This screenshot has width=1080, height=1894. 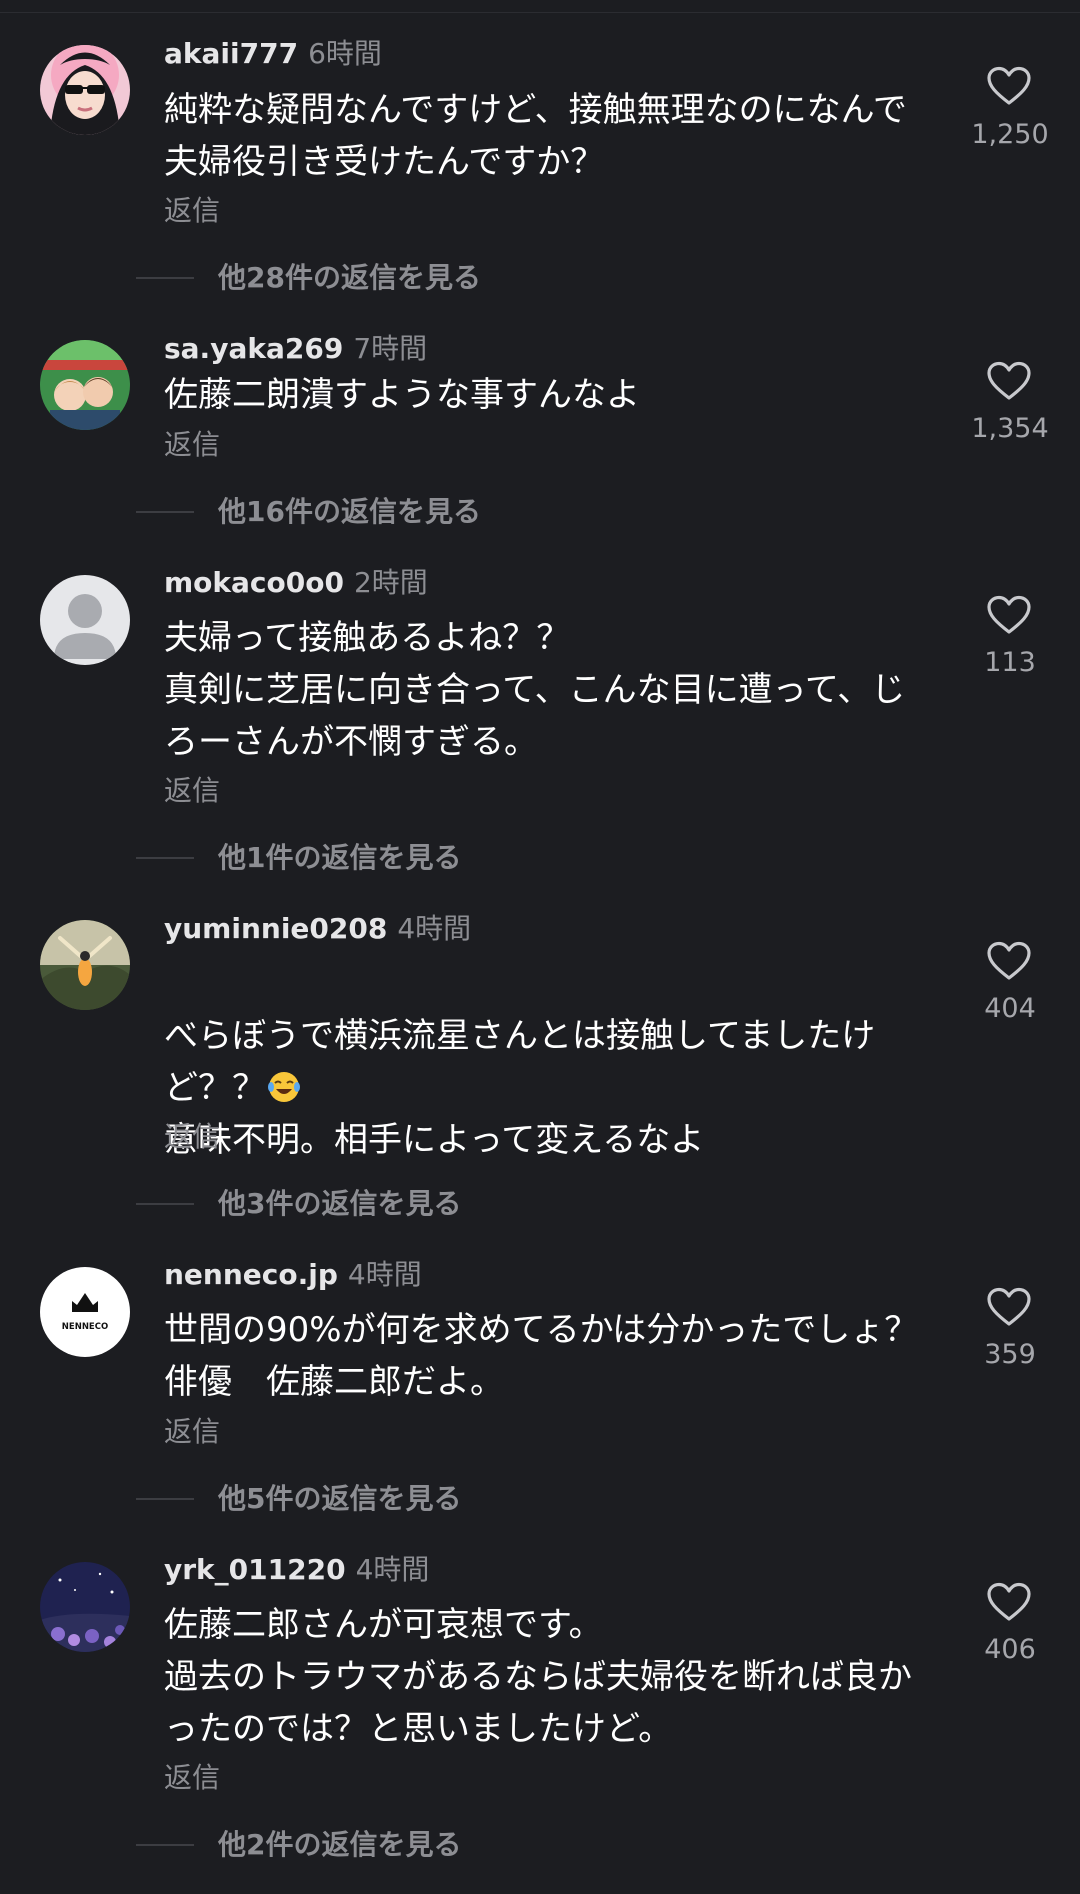 I want to click on view-replies-button: 他16件の返信を見る, so click(x=308, y=512).